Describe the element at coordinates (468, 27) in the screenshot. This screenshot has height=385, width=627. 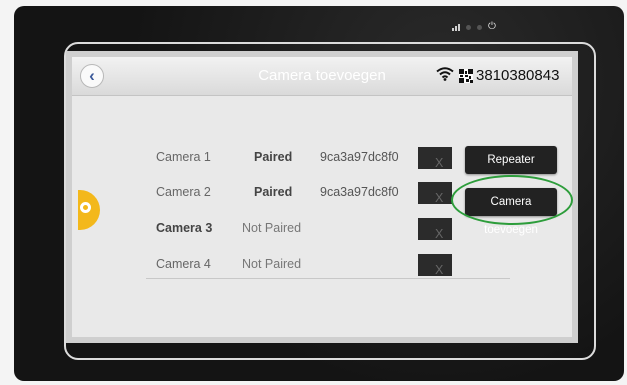
I see `camera-dot-icon` at that location.